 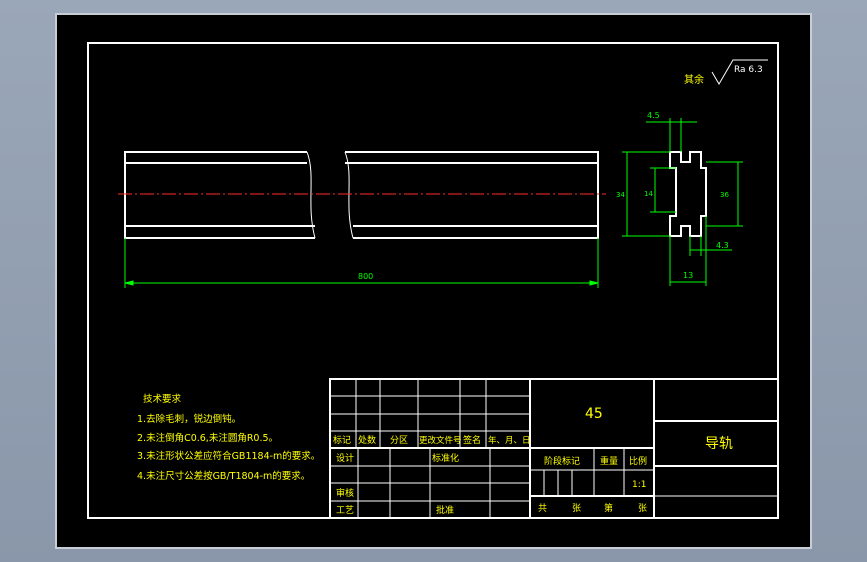 I want to click on tech-title: 技术要求, so click(x=162, y=399).